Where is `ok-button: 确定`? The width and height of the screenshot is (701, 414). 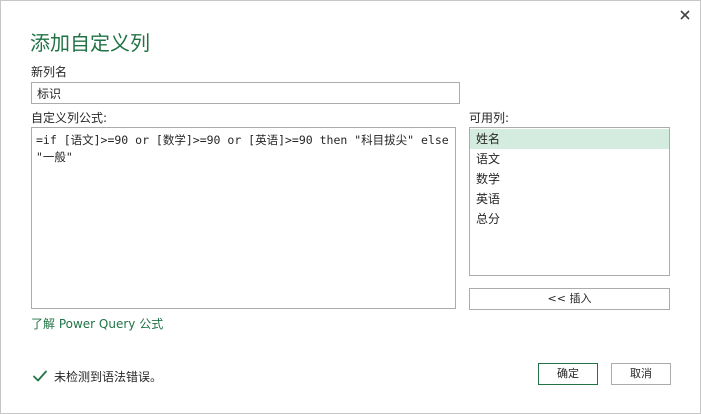
ok-button: 确定 is located at coordinates (568, 374).